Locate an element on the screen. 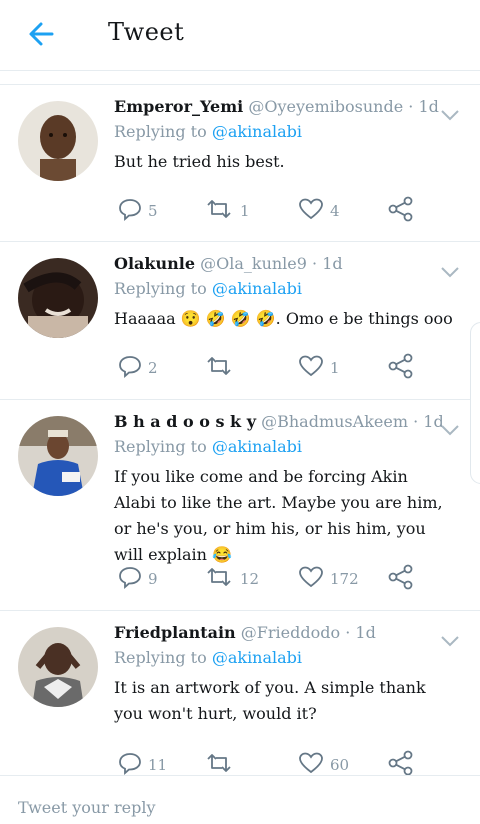 The height and width of the screenshot is (824, 480). like-button: 1 is located at coordinates (319, 368).